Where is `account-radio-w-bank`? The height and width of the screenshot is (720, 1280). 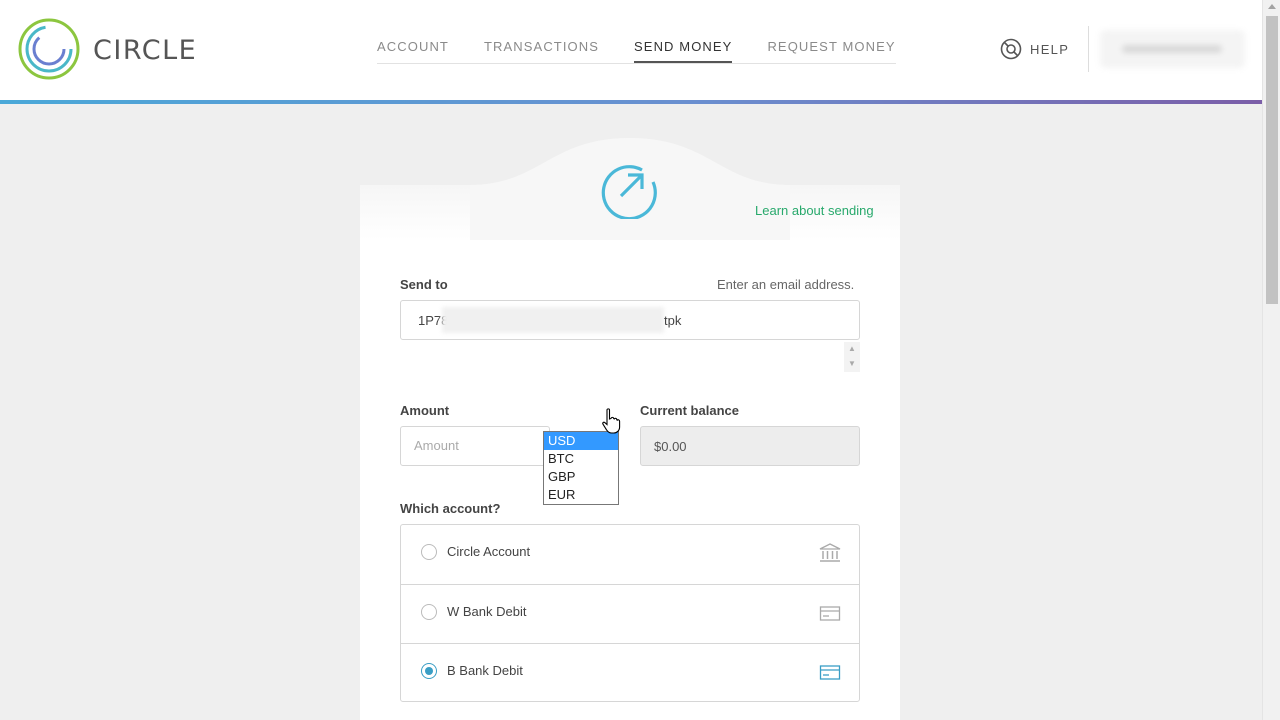
account-radio-w-bank is located at coordinates (429, 612).